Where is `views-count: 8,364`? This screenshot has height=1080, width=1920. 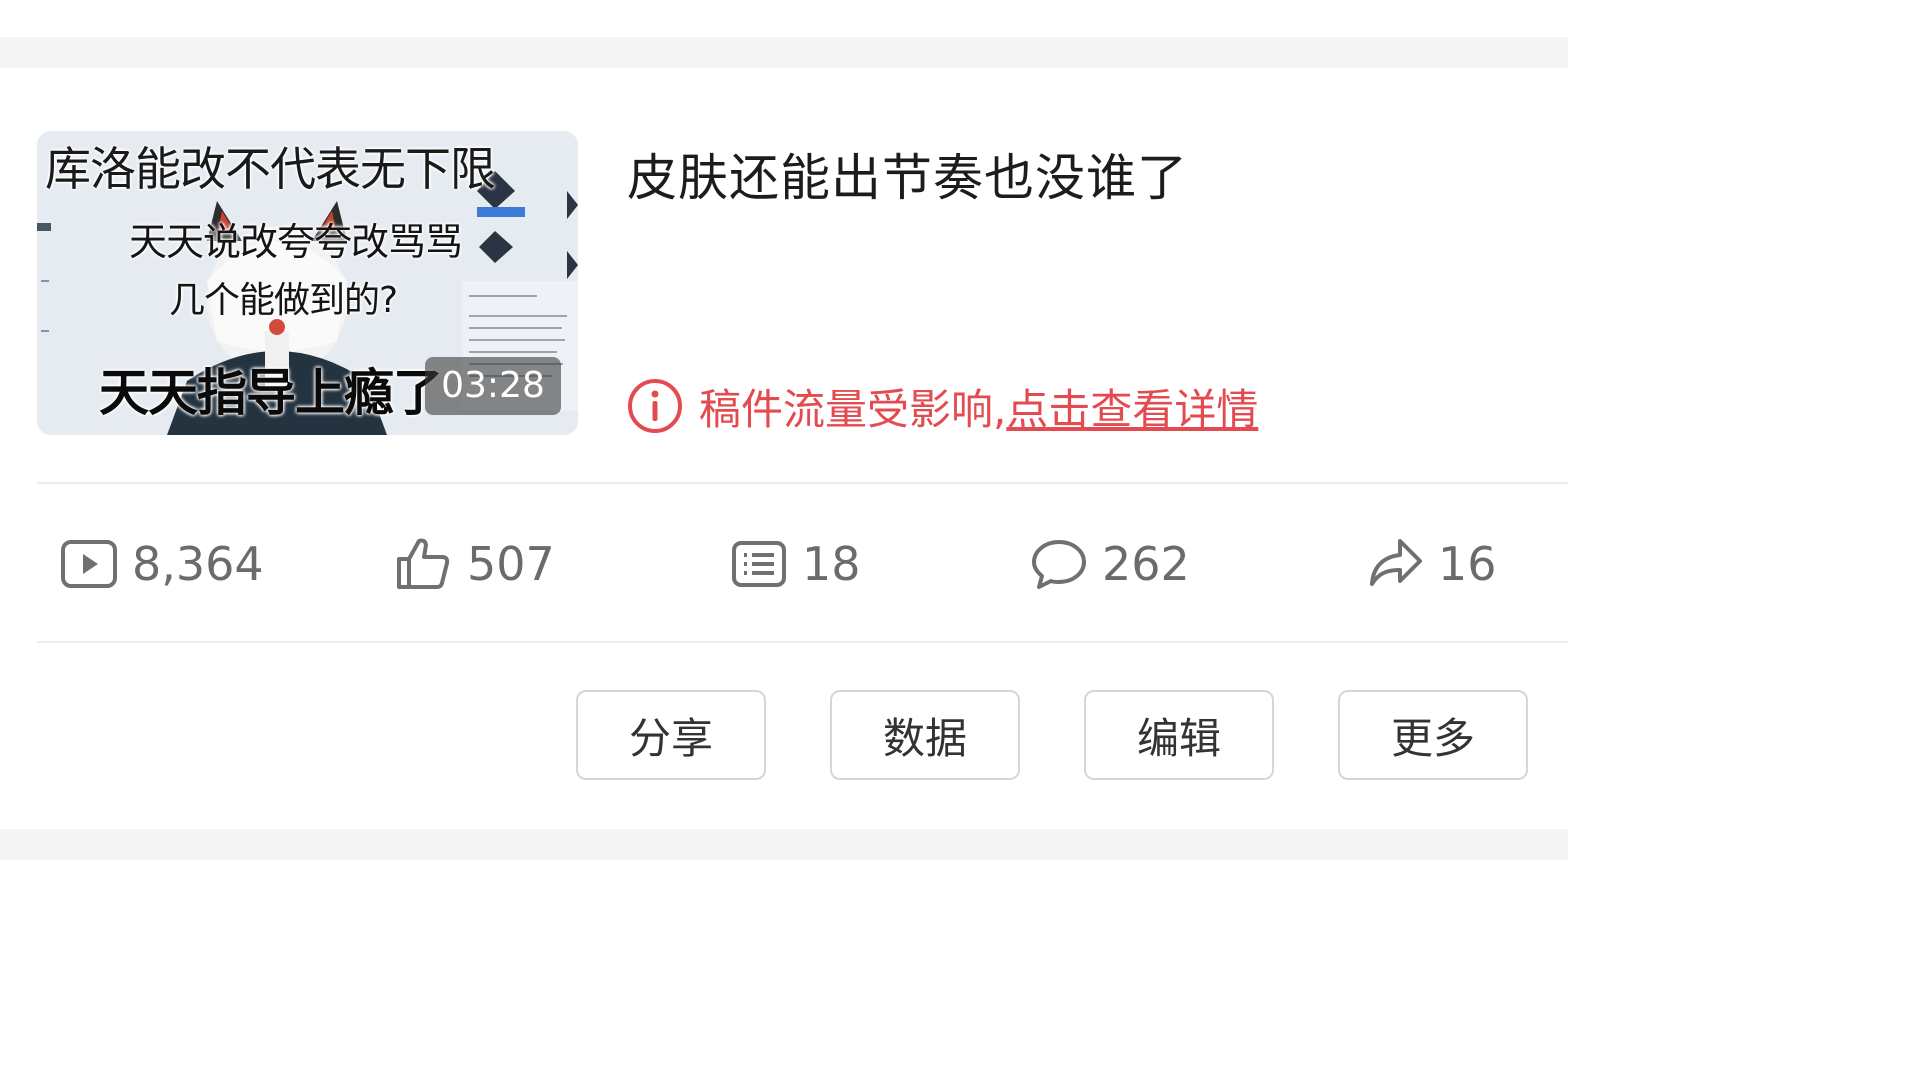
views-count: 8,364 is located at coordinates (198, 564).